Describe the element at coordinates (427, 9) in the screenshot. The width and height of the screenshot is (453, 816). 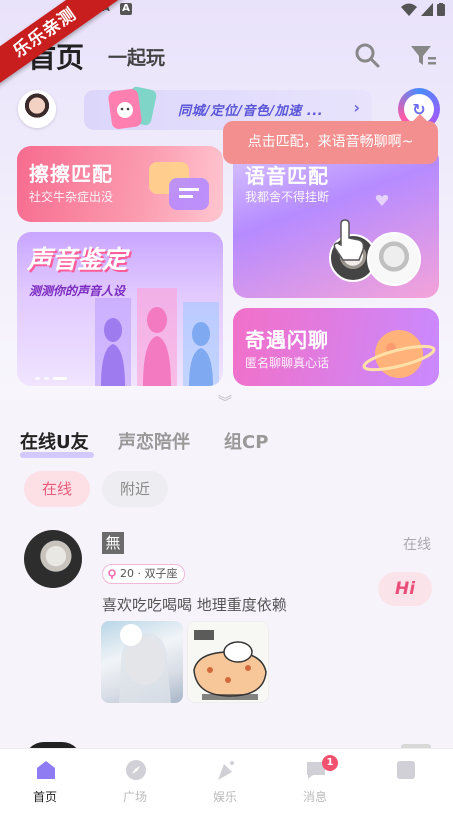
I see `signal-icon` at that location.